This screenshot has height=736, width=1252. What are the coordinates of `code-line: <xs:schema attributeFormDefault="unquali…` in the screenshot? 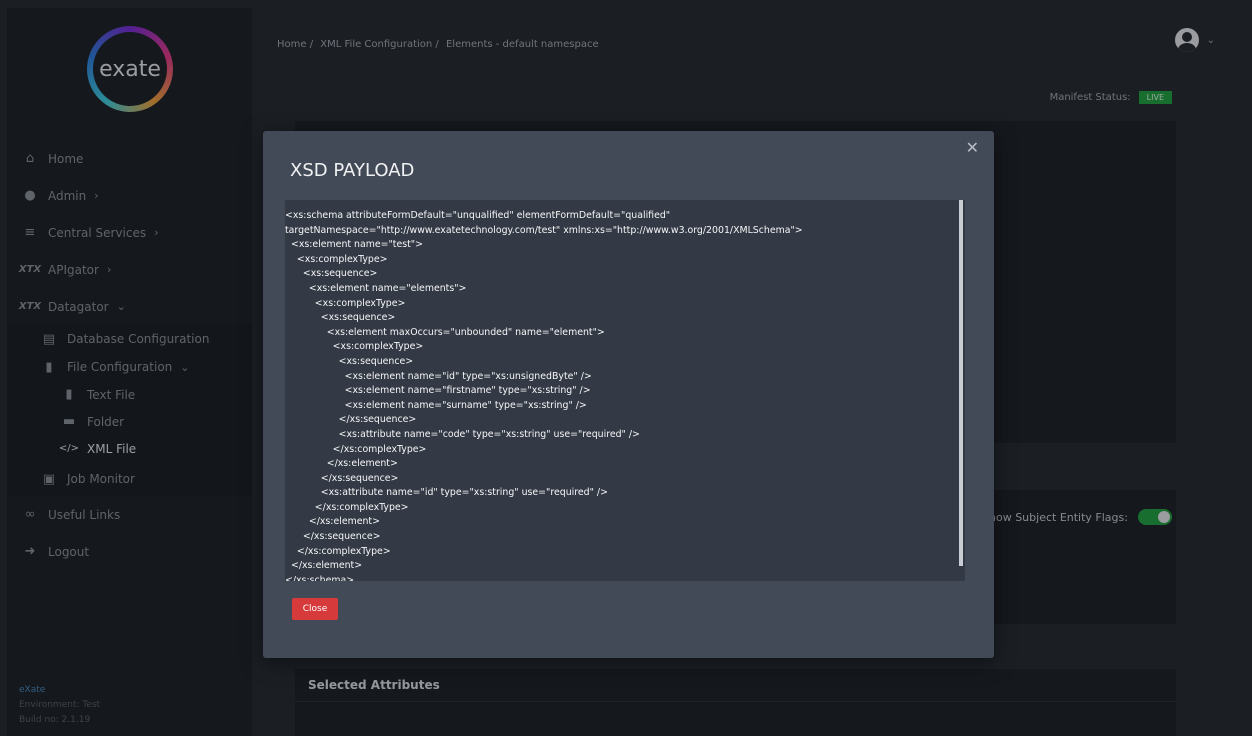 It's located at (478, 215).